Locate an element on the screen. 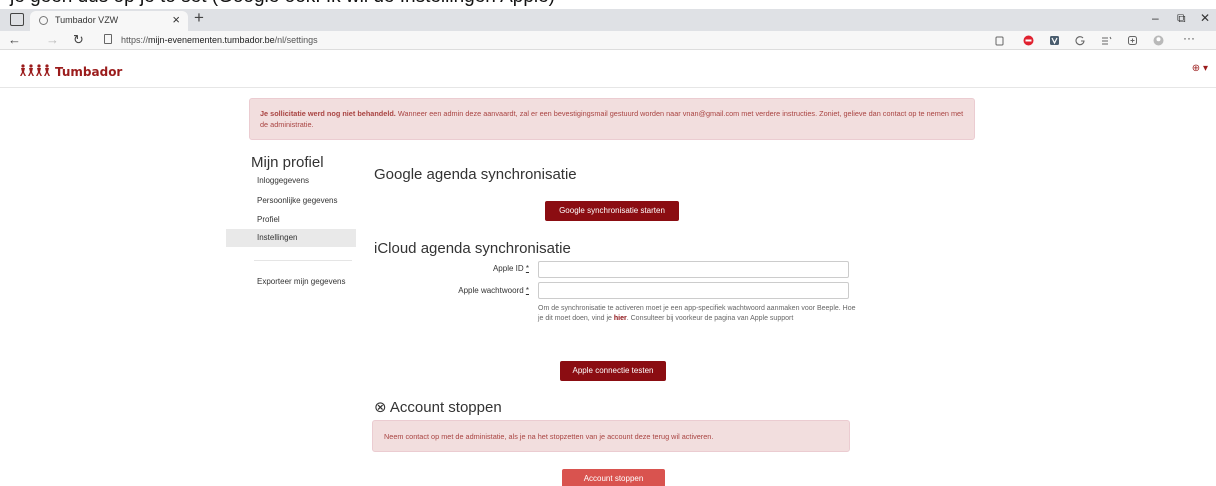 Image resolution: width=1216 pixels, height=486 pixels. sidebar-title: Mijn profiel is located at coordinates (287, 162).